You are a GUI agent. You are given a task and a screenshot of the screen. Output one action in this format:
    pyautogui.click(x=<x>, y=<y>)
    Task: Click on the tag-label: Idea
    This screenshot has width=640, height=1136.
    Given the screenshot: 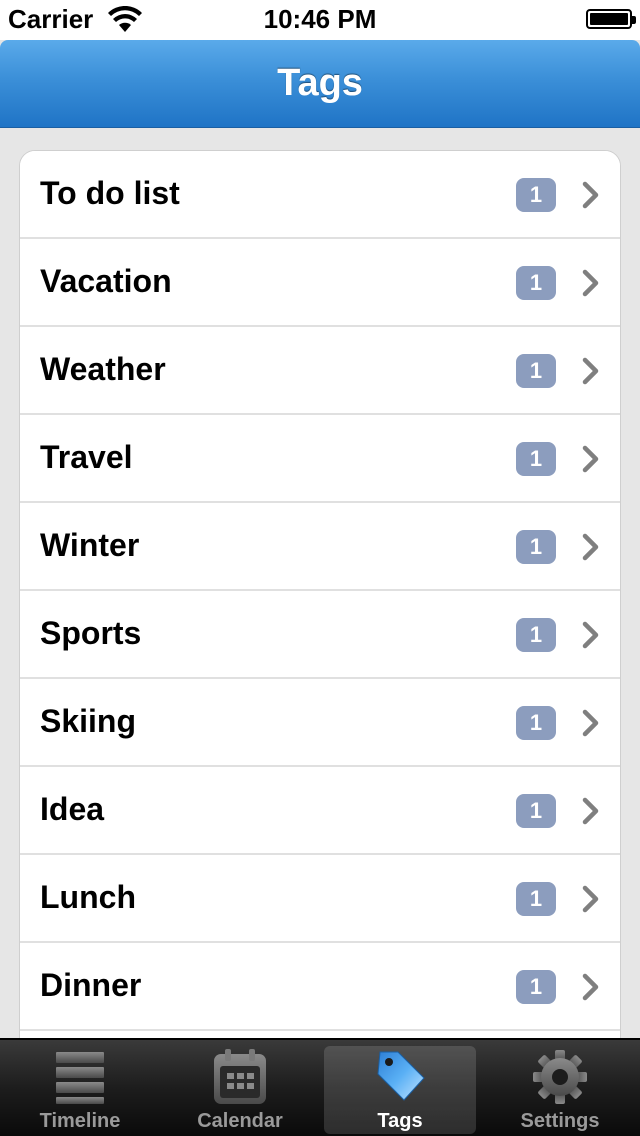 What is the action you would take?
    pyautogui.click(x=72, y=809)
    